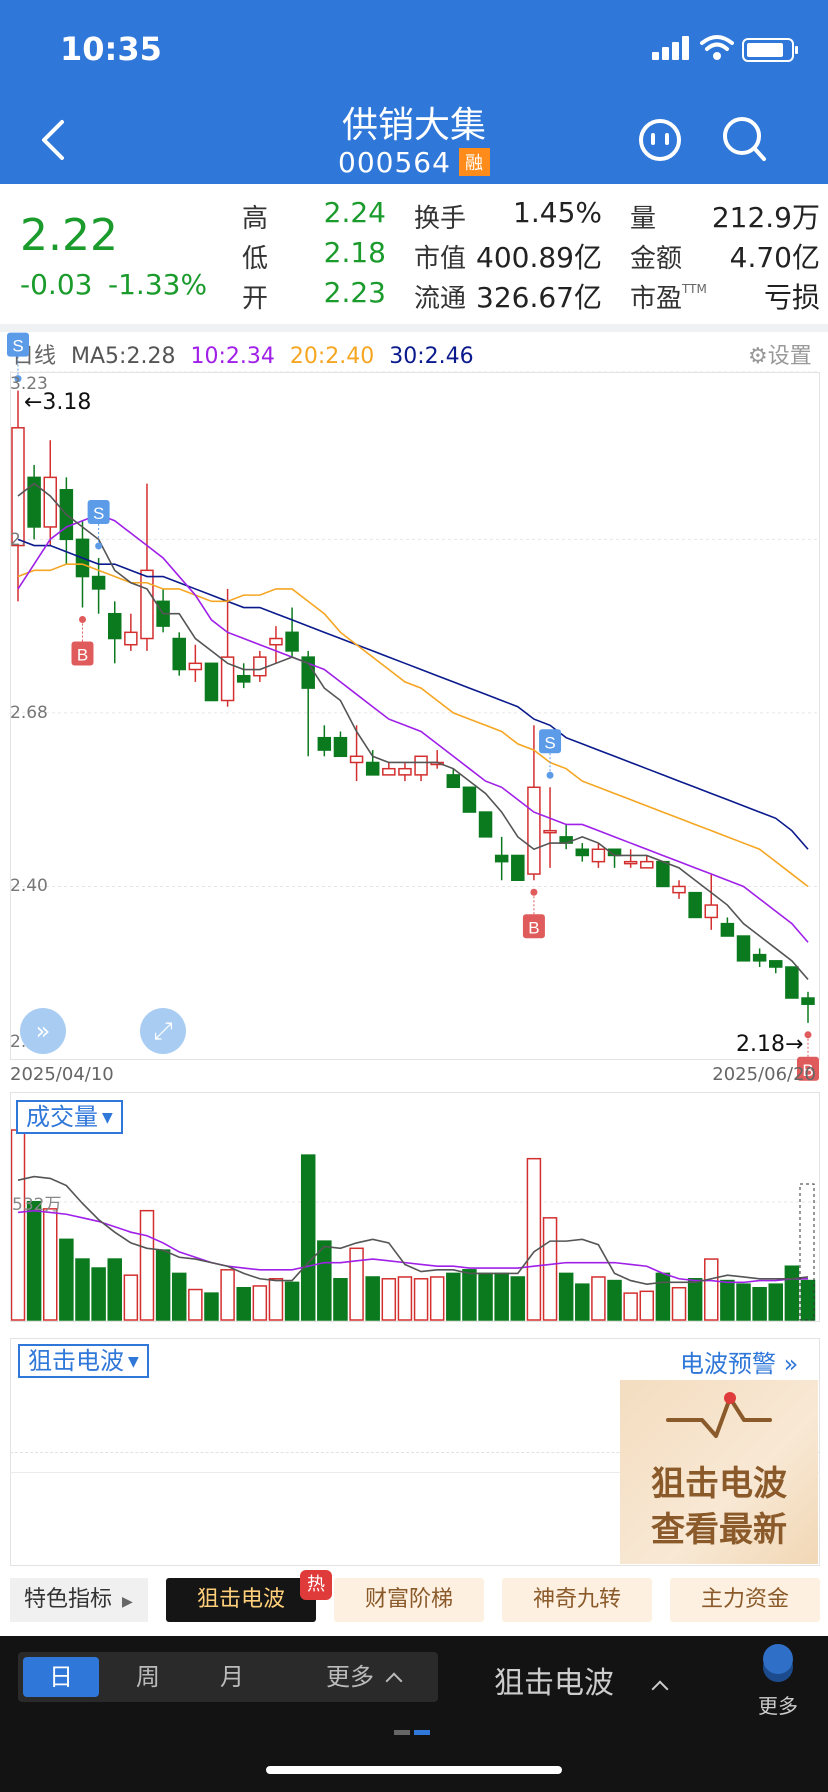  What do you see at coordinates (745, 1600) in the screenshot?
I see `tab-main-funds: 主力资金` at bounding box center [745, 1600].